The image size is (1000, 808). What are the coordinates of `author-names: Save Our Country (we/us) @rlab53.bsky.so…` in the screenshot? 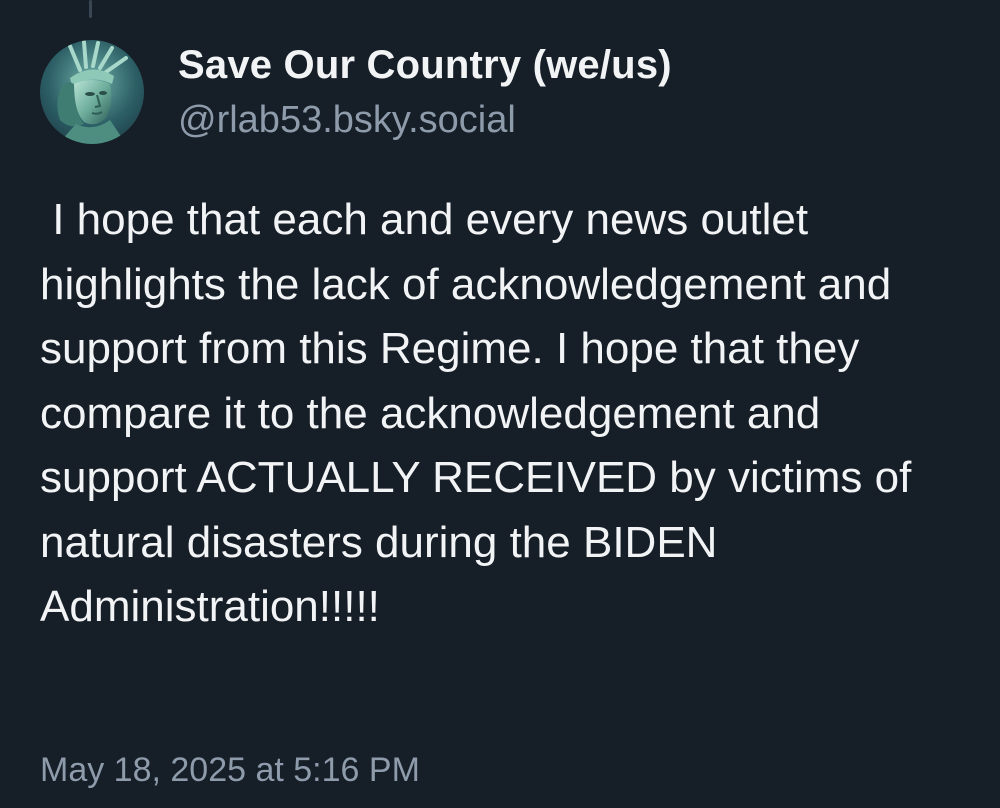 It's located at (425, 92).